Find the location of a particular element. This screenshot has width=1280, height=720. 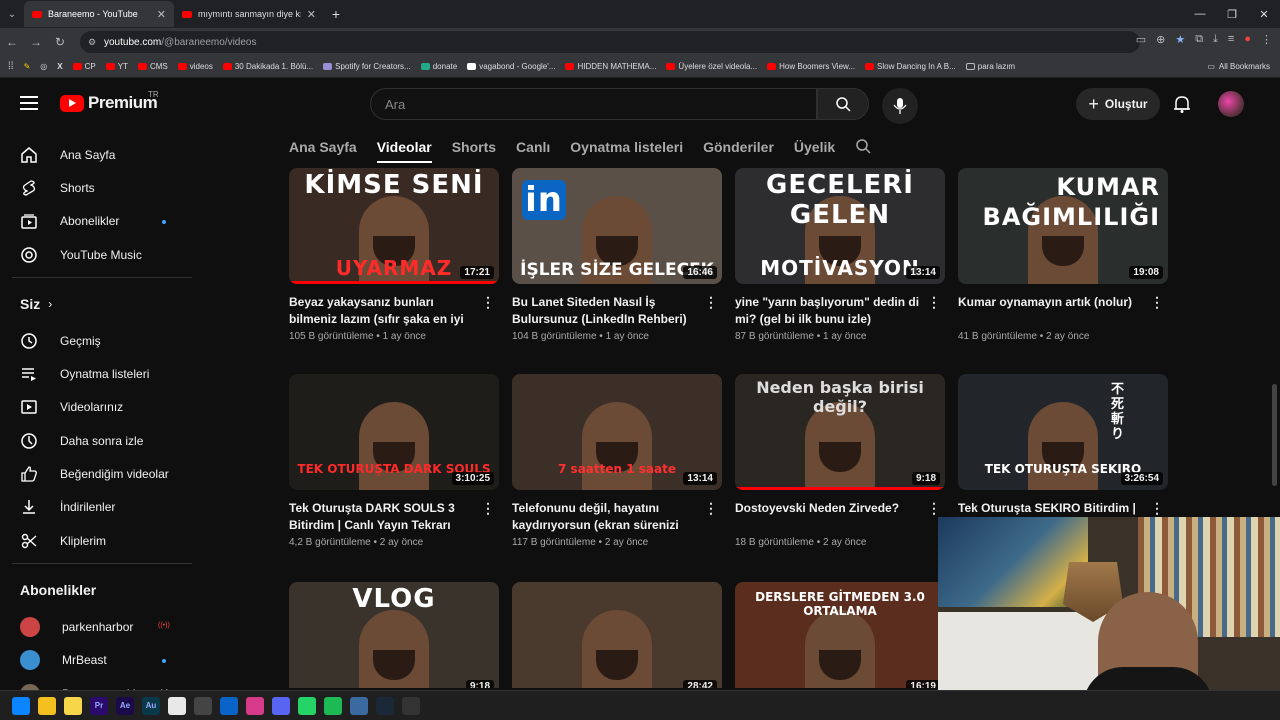

sidebar-item-downloads: İndirilenler is located at coordinates (100, 507).